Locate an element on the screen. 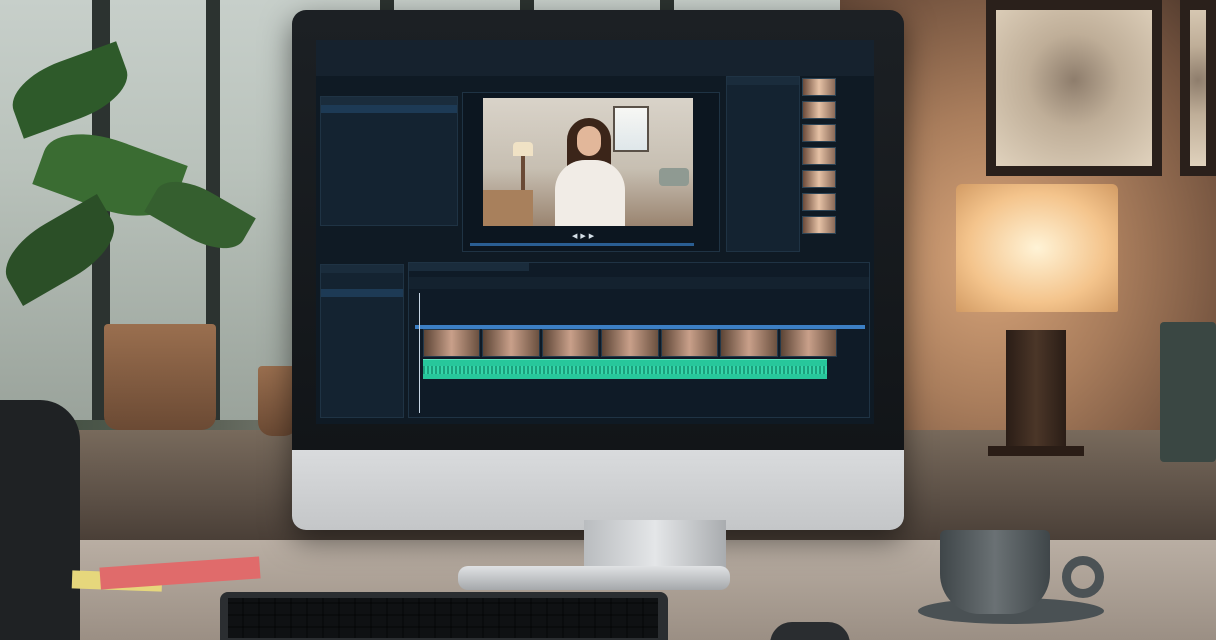  table-lamp-foot is located at coordinates (1036, 451).